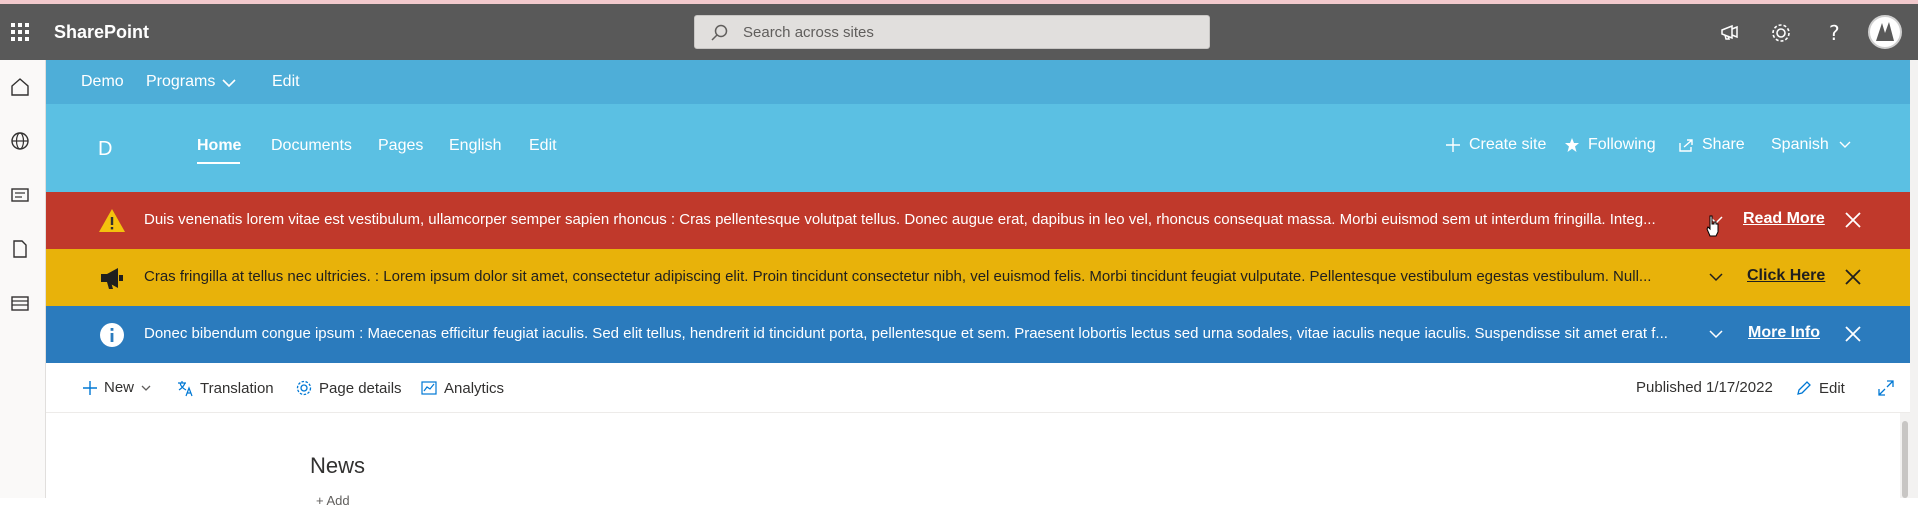 The height and width of the screenshot is (508, 1918). Describe the element at coordinates (719, 32) in the screenshot. I see `search-icon` at that location.